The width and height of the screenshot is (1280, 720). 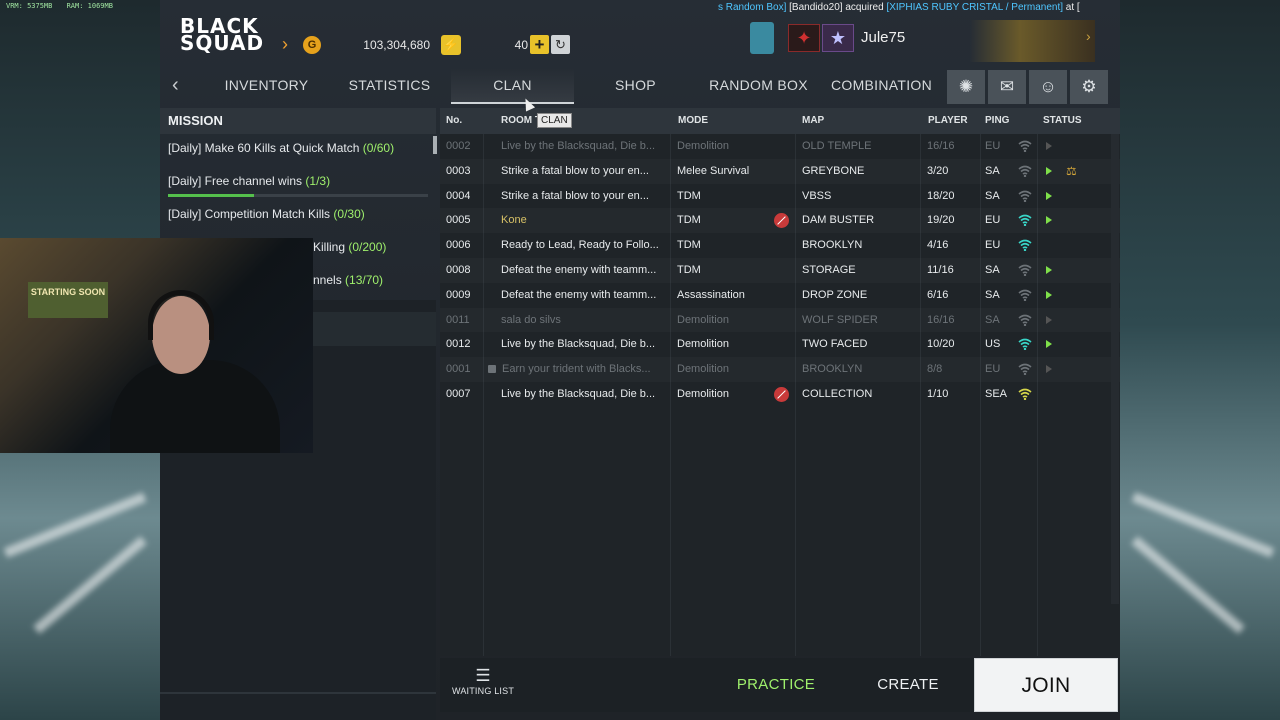 What do you see at coordinates (521, 121) in the screenshot?
I see `col-room-title: ROOM T` at bounding box center [521, 121].